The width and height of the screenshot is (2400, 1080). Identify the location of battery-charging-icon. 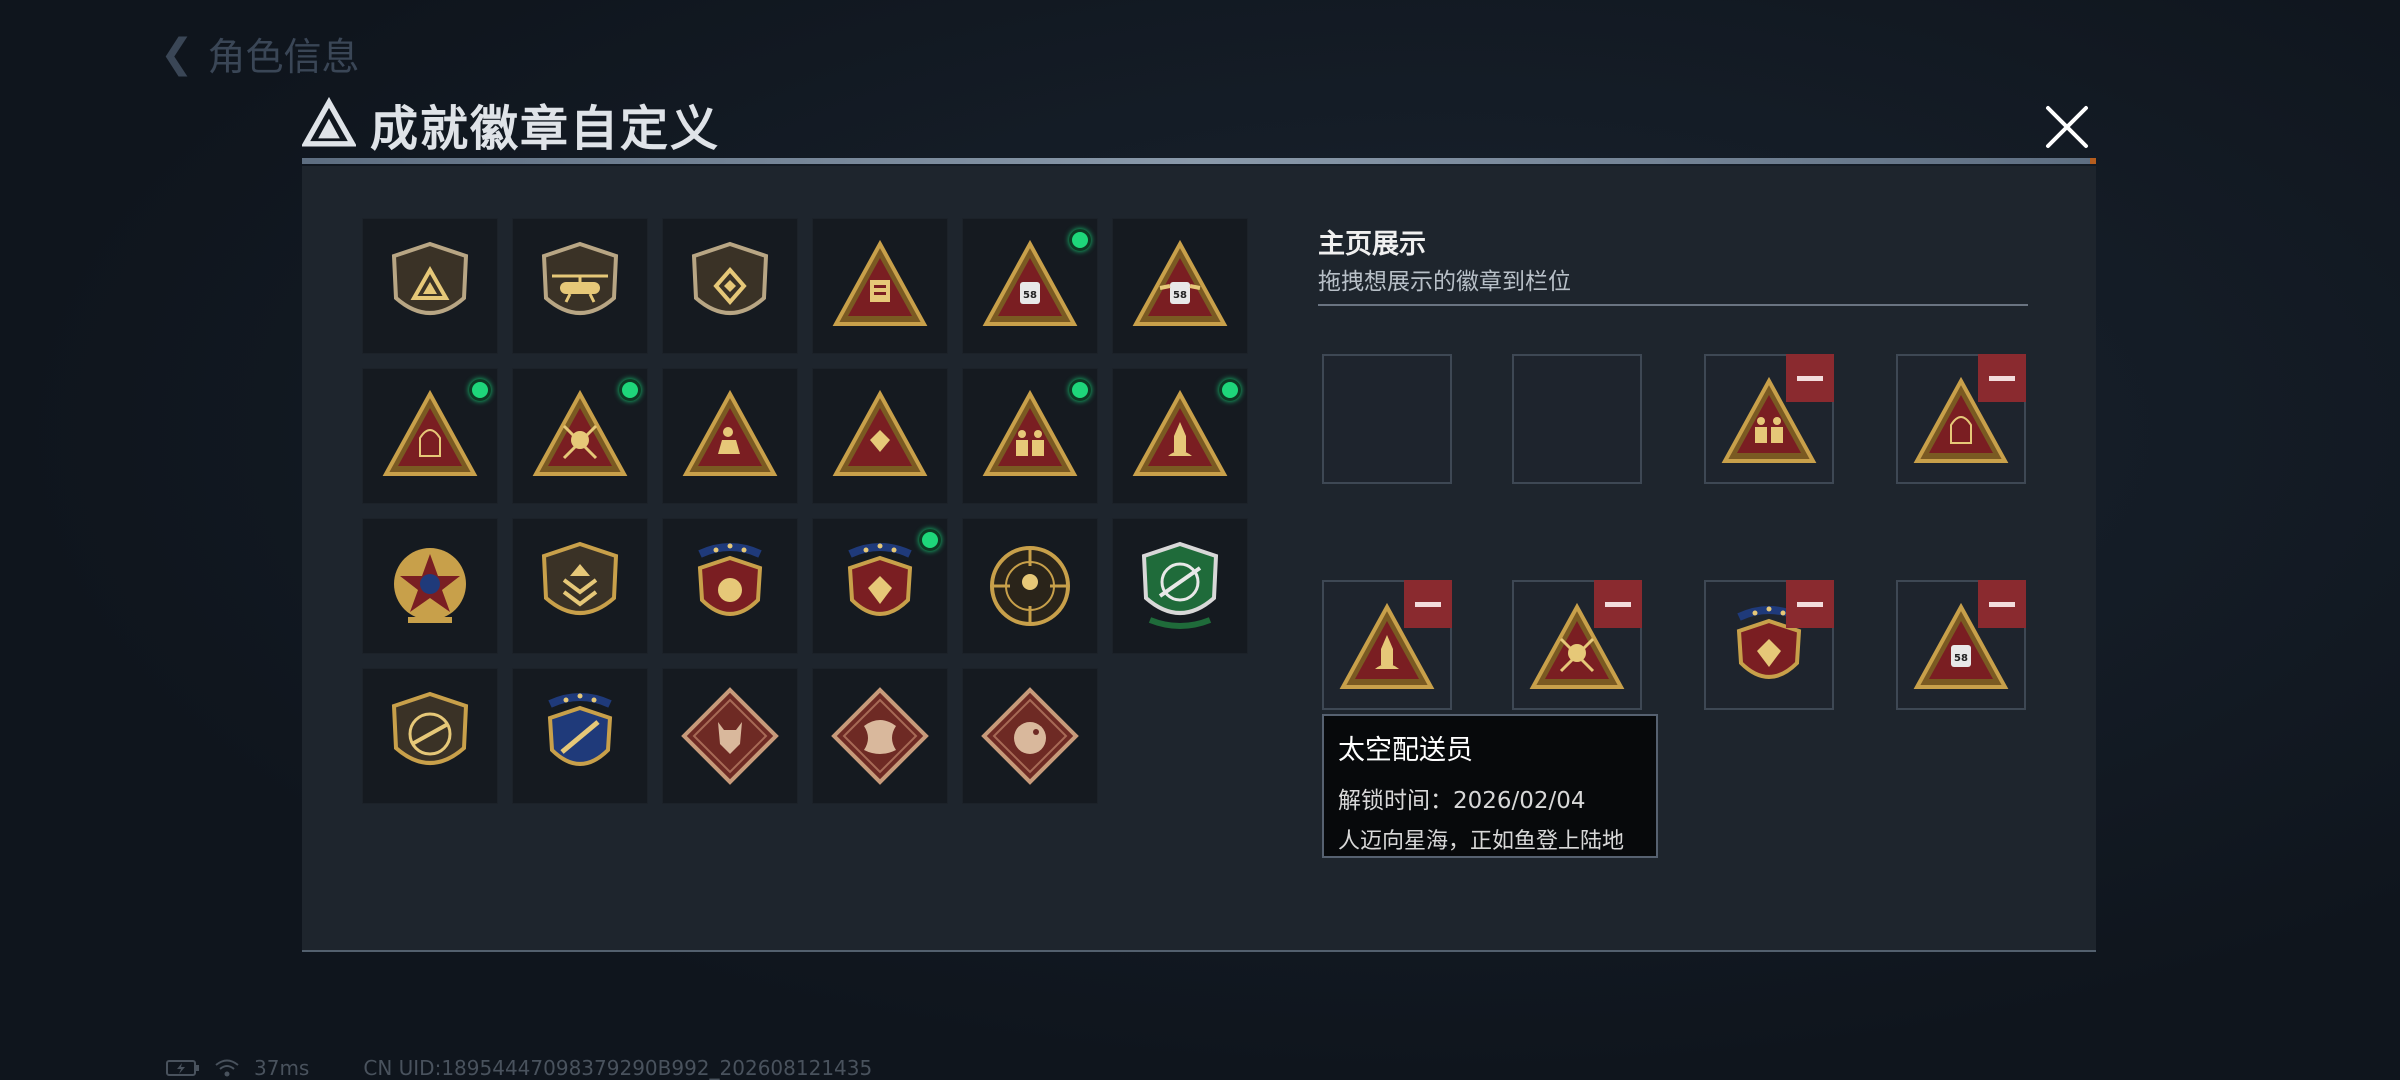
(182, 1068).